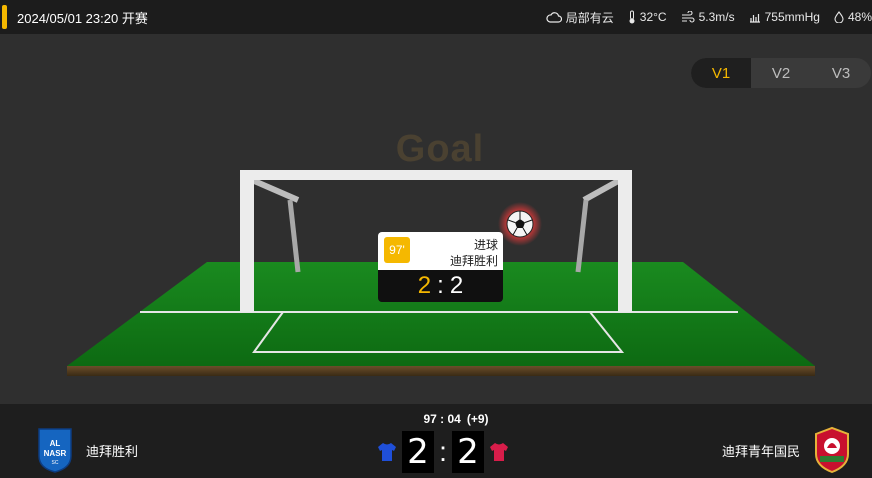 The height and width of the screenshot is (478, 872). What do you see at coordinates (442, 419) in the screenshot?
I see `match-clock-time: 97 : 04` at bounding box center [442, 419].